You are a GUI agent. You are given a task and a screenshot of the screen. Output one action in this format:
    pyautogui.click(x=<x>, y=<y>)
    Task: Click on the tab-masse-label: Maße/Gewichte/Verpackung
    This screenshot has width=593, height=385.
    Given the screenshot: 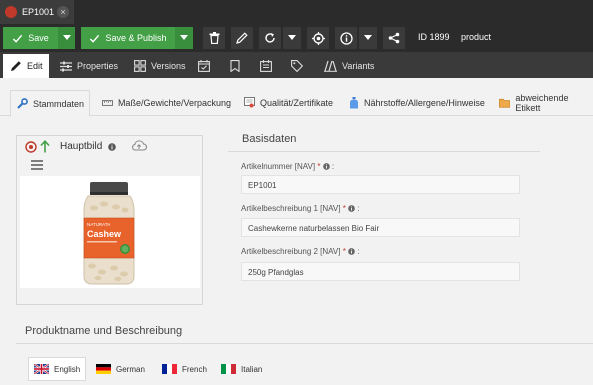 What is the action you would take?
    pyautogui.click(x=174, y=103)
    